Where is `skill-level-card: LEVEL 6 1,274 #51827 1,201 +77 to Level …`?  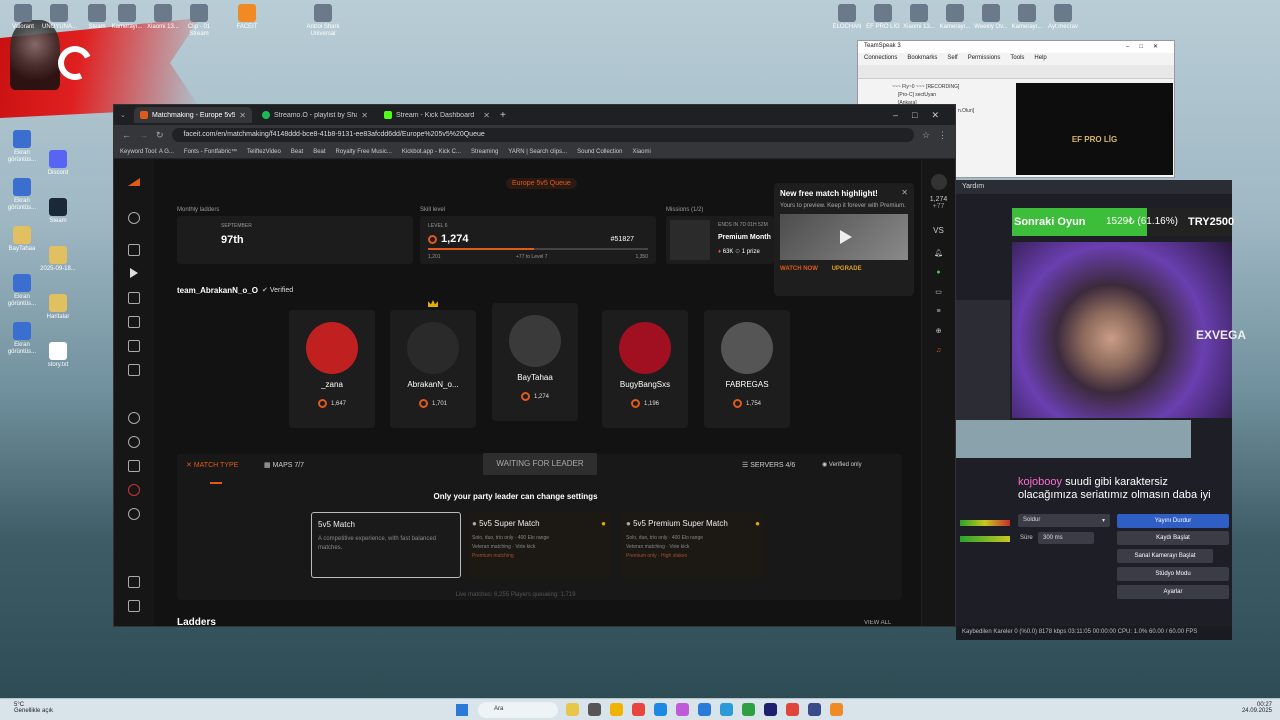 skill-level-card: LEVEL 6 1,274 #51827 1,201 +77 to Level … is located at coordinates (538, 240).